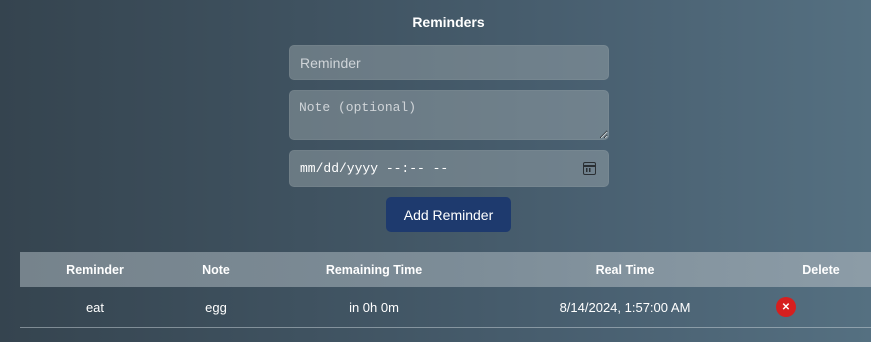  What do you see at coordinates (821, 269) in the screenshot?
I see `header-delete: Delete` at bounding box center [821, 269].